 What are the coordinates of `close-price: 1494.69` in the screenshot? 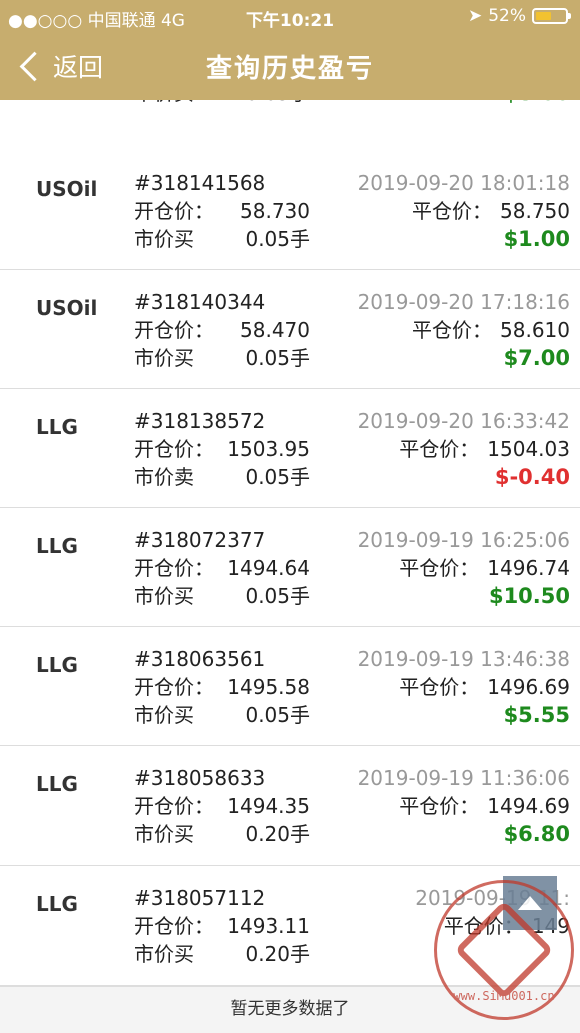 It's located at (528, 806).